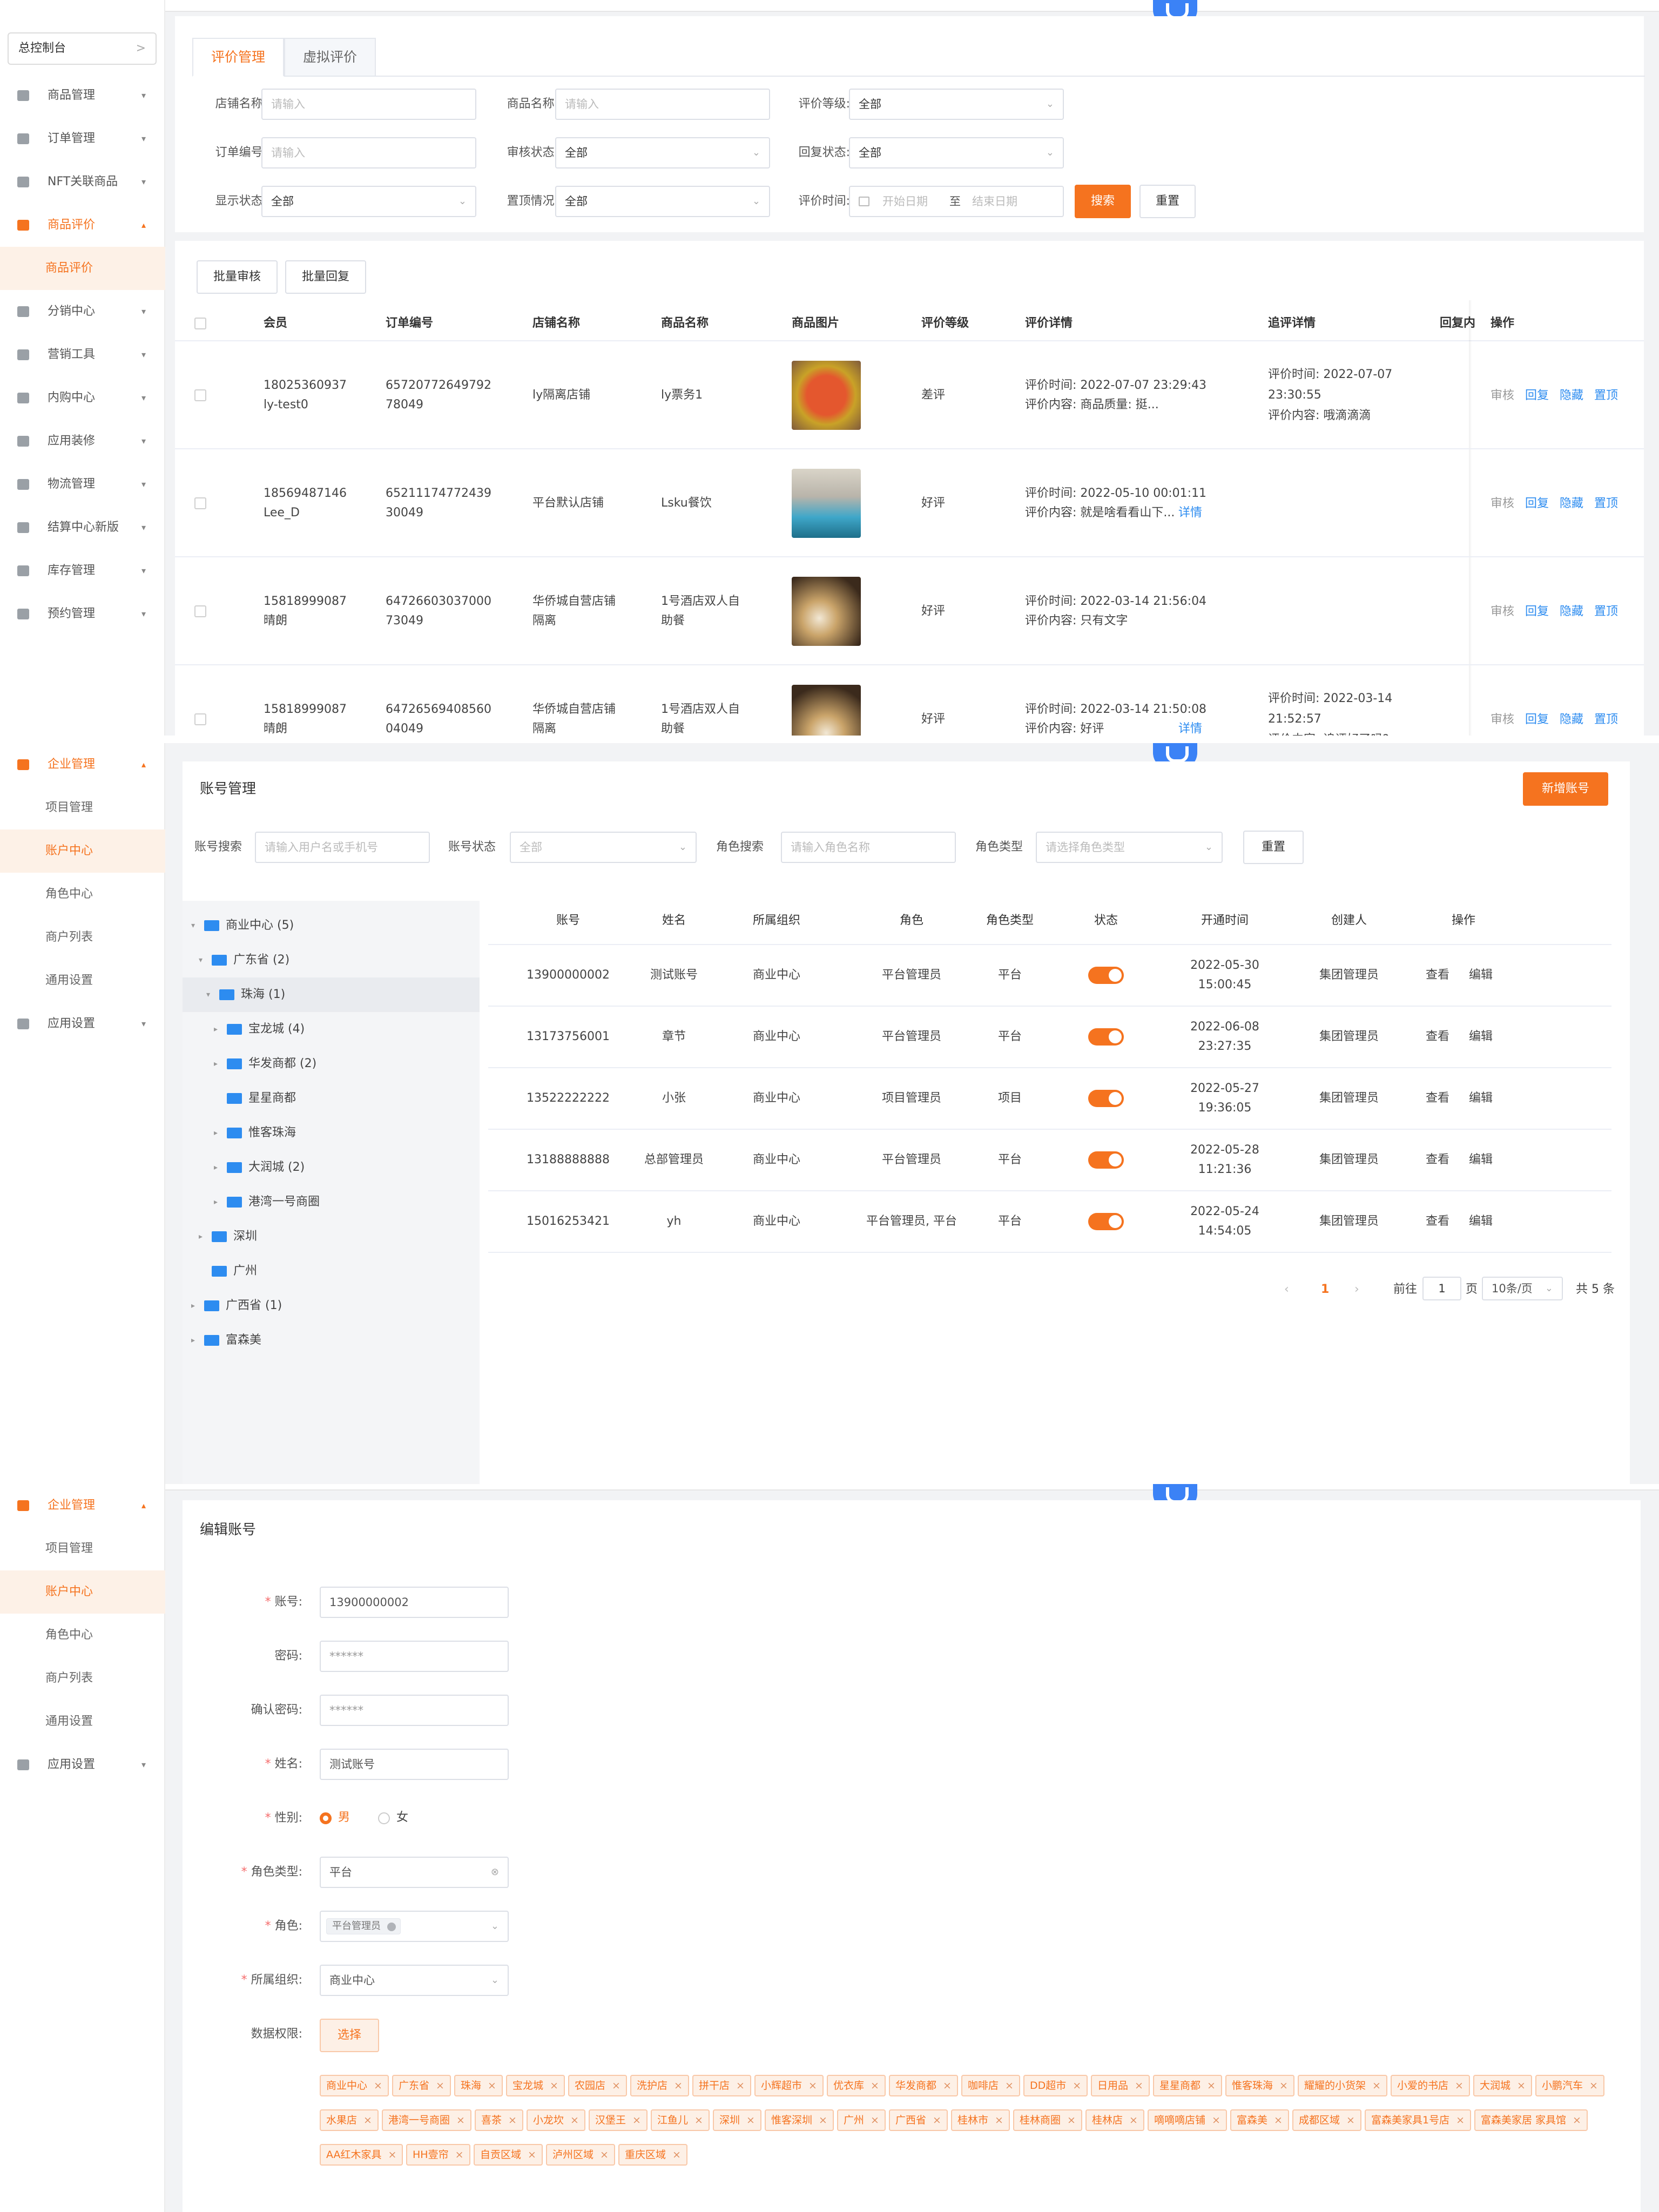 The height and width of the screenshot is (2212, 1659). Describe the element at coordinates (1502, 502) in the screenshot. I see `op-audit-link: 审核` at that location.